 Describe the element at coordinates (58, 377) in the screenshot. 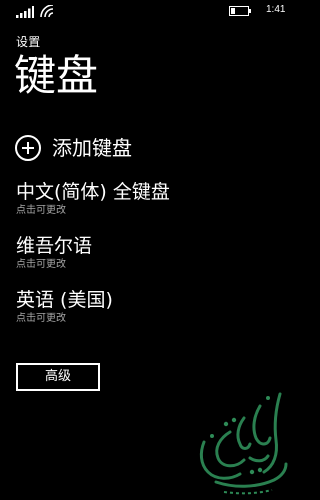

I see `advanced-button: 高级` at that location.